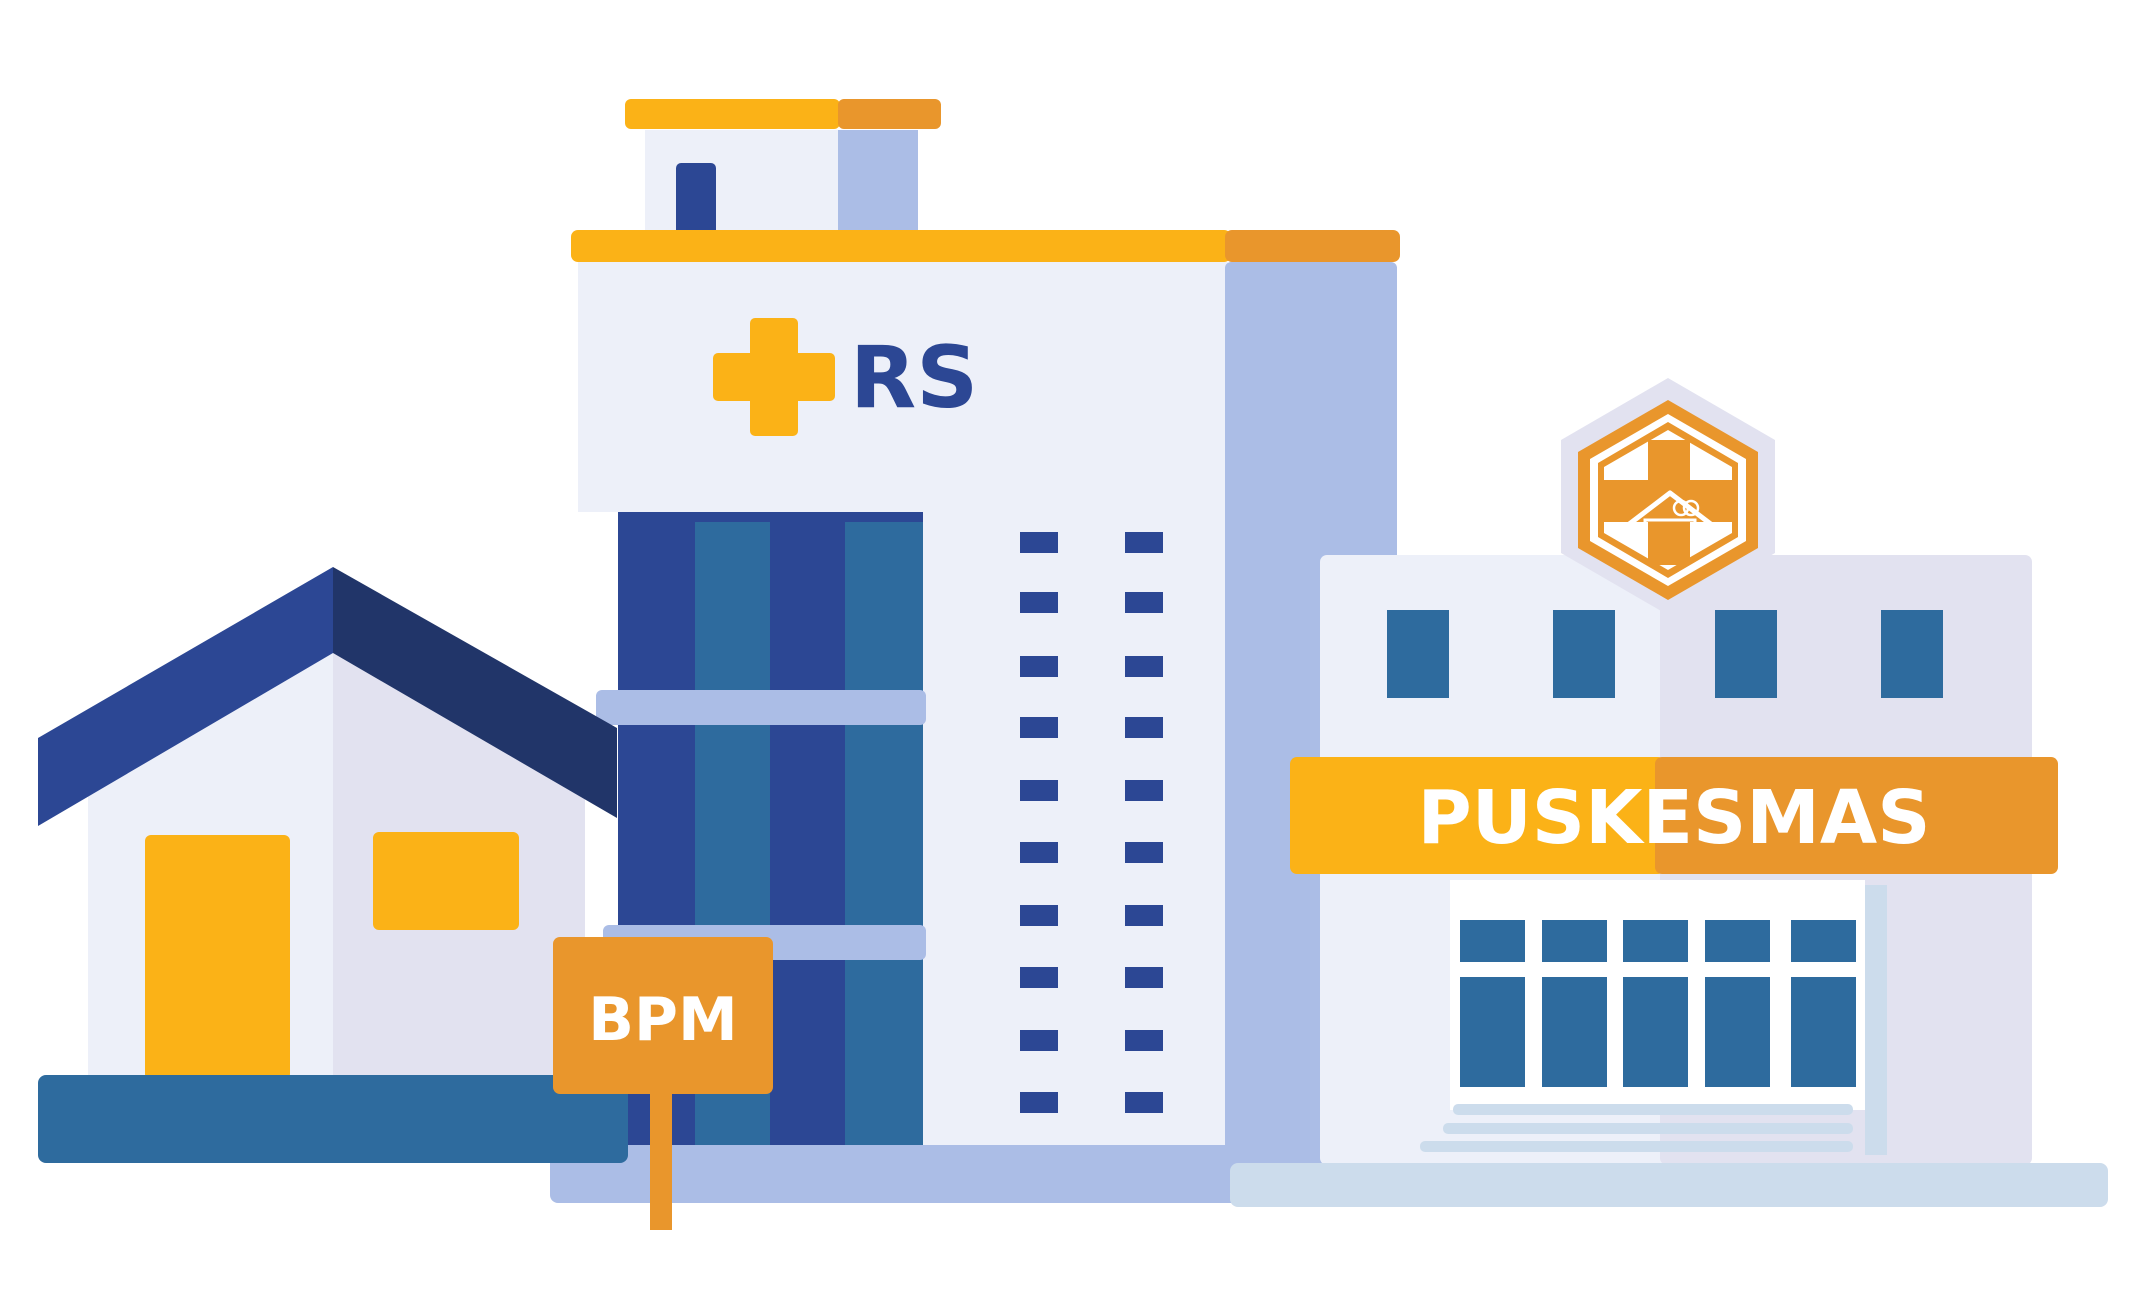  I want to click on entrance-window-panes, so click(1658, 1003).